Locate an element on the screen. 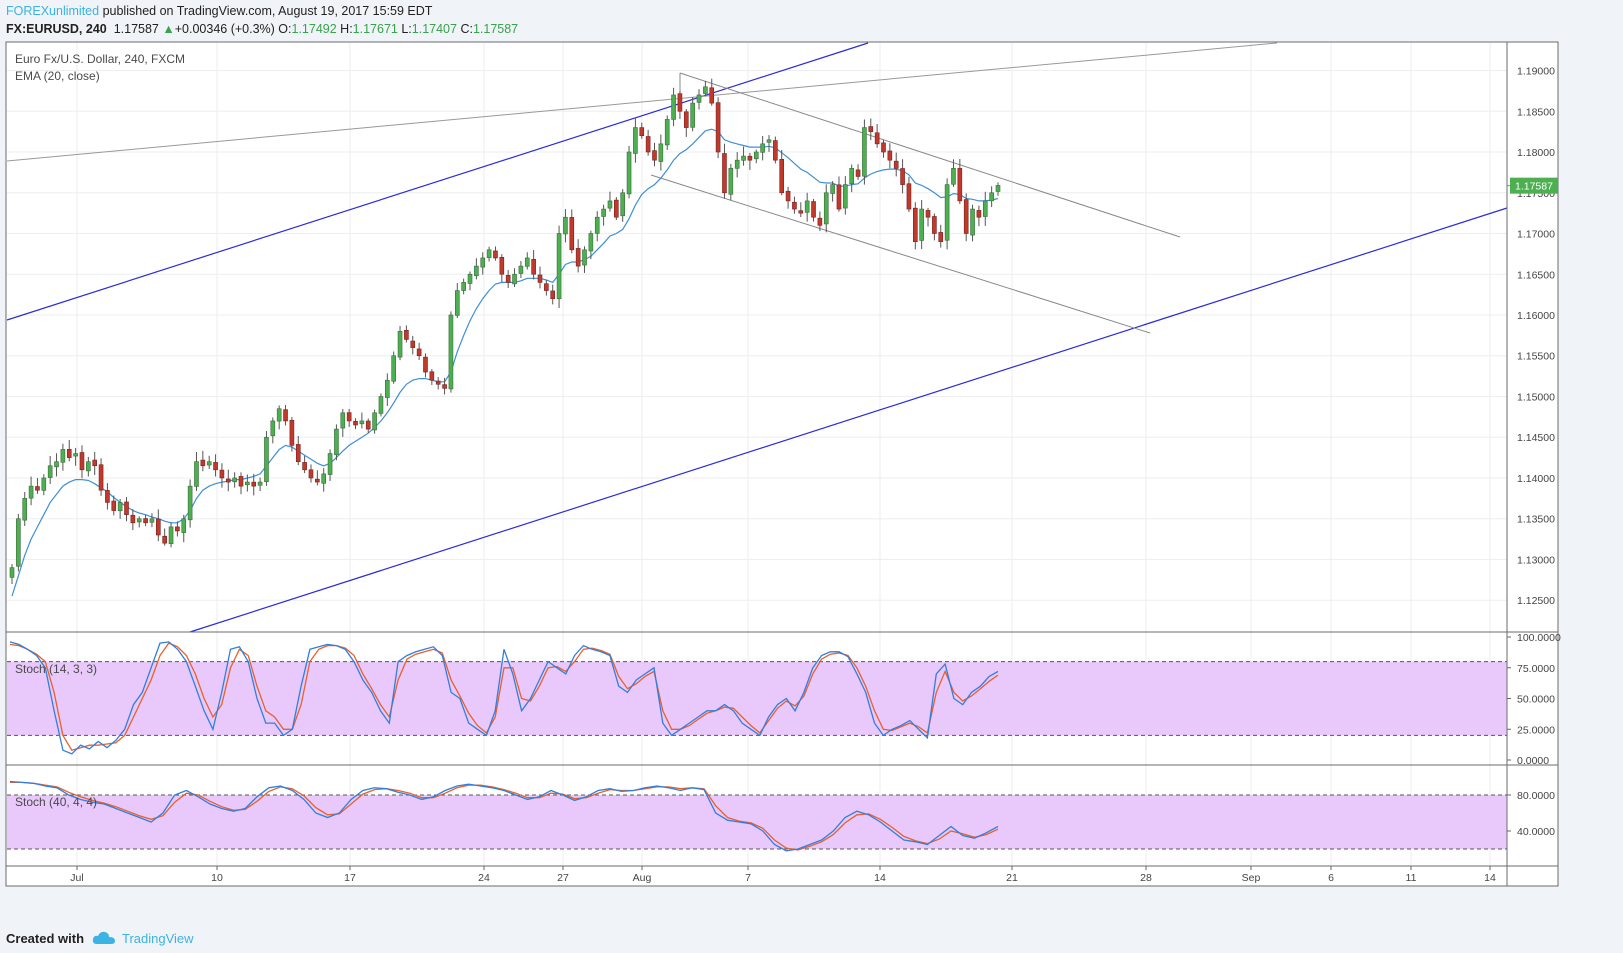 This screenshot has height=953, width=1623. time-tick-7: 14 is located at coordinates (880, 878).